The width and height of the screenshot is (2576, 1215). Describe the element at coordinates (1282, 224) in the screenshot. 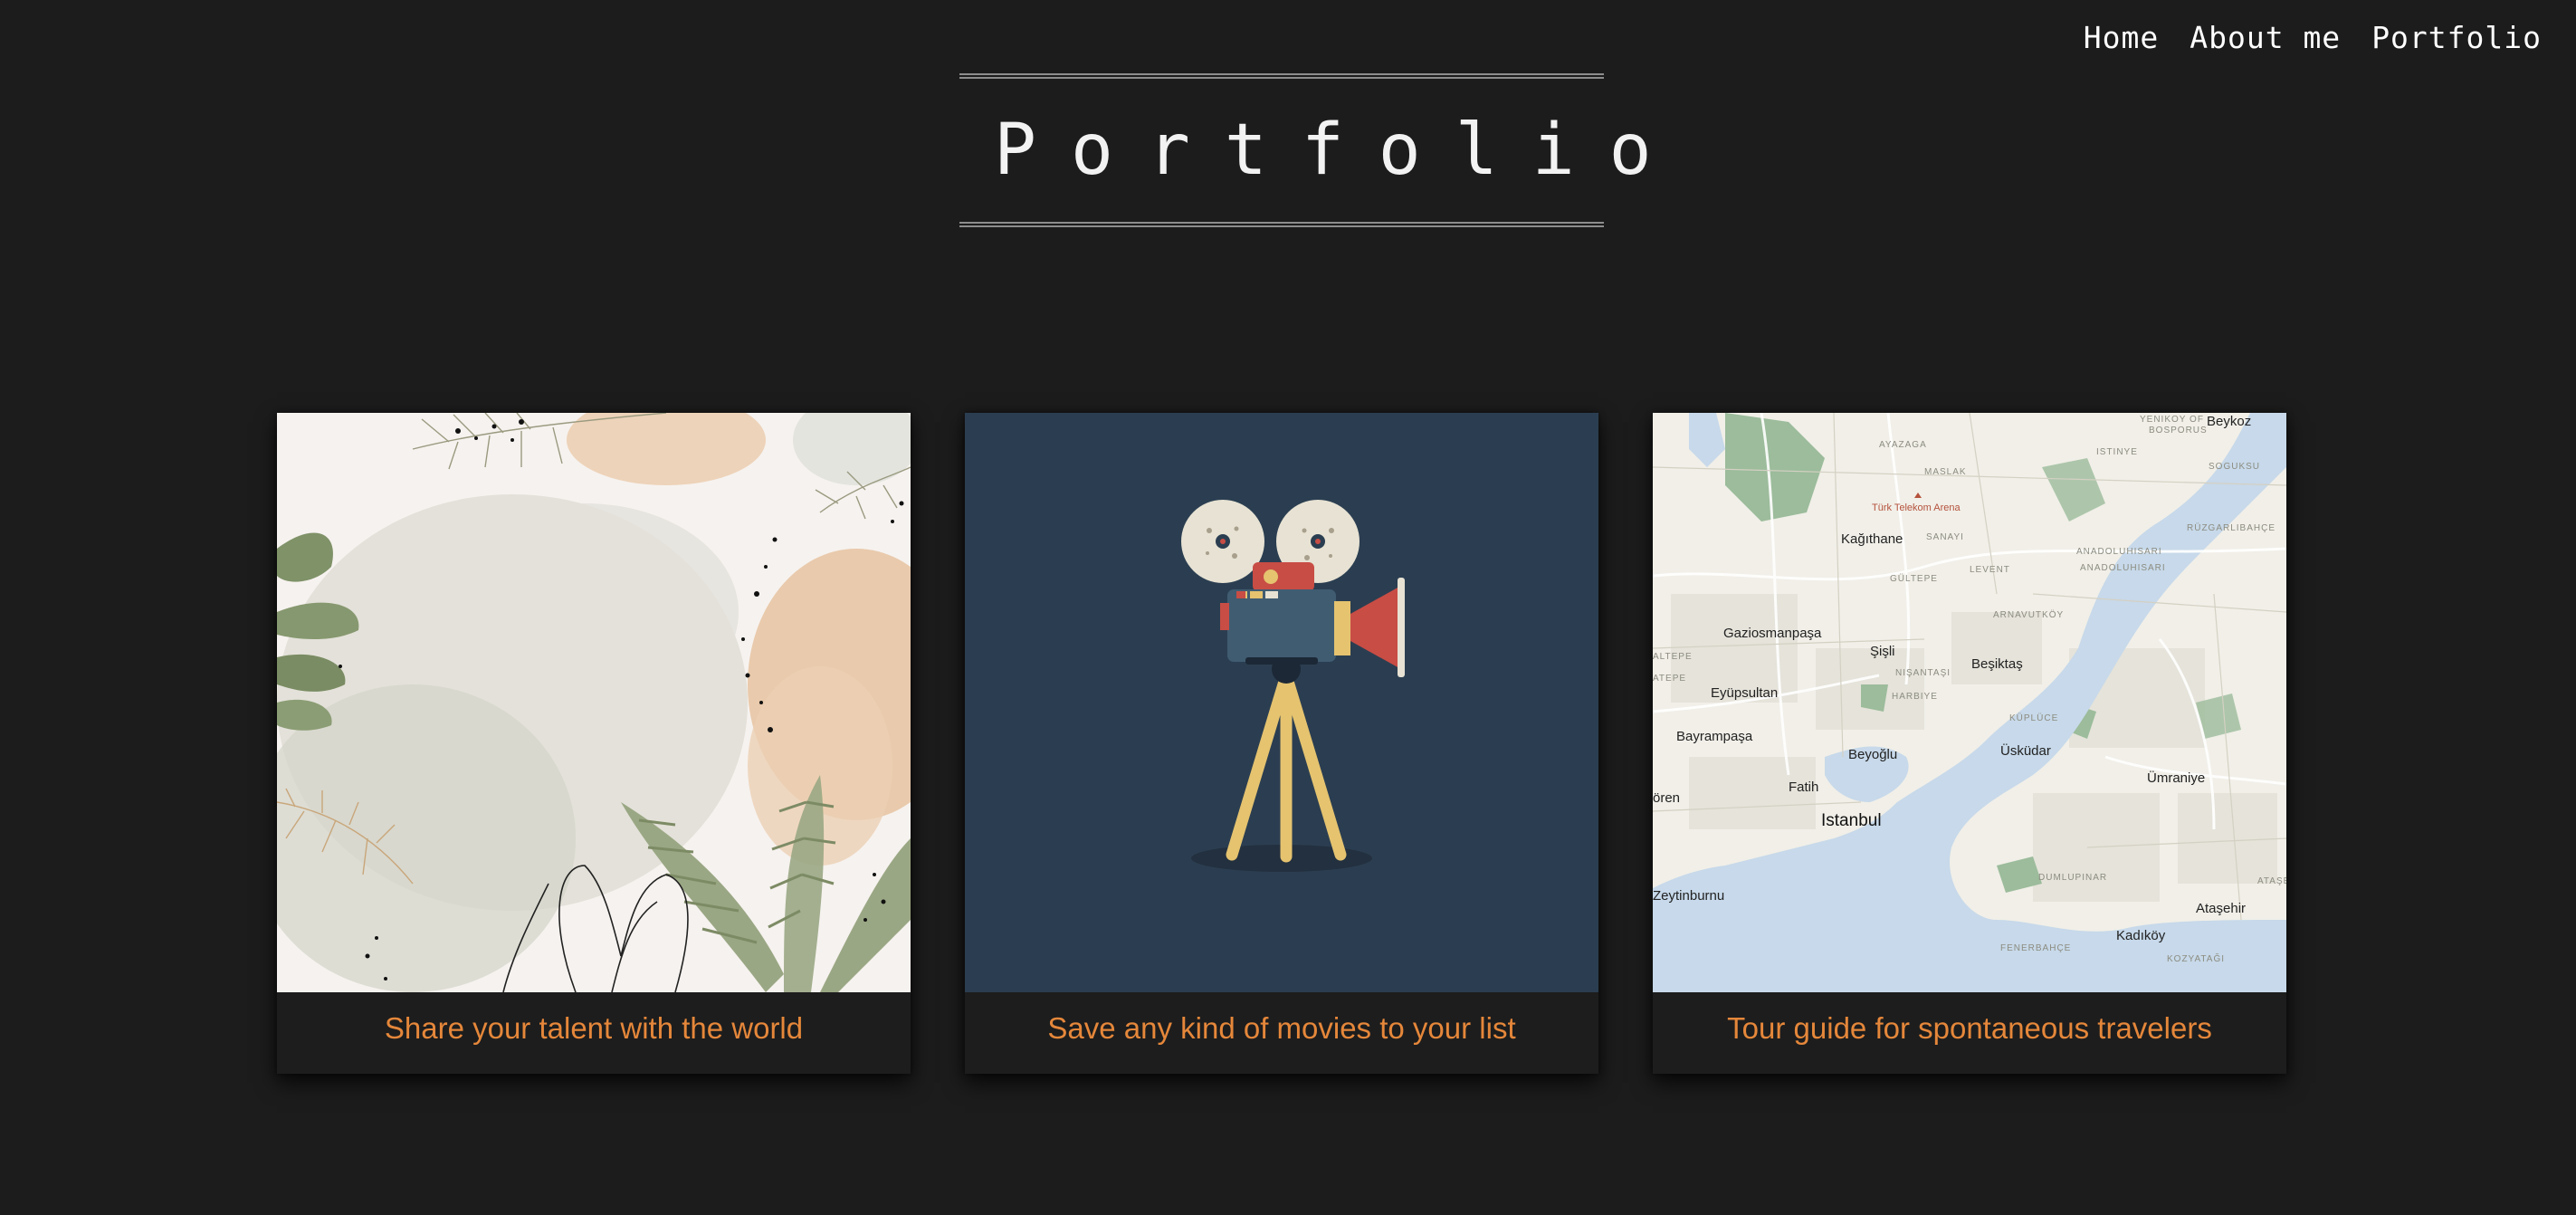

I see `title-bottom-rule` at that location.